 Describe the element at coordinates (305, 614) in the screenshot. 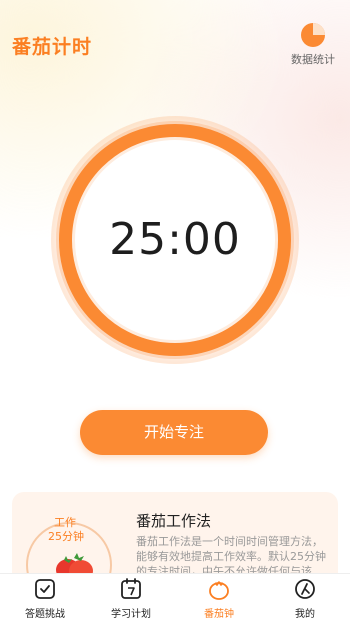

I see `tab-profile-label: 我的` at that location.